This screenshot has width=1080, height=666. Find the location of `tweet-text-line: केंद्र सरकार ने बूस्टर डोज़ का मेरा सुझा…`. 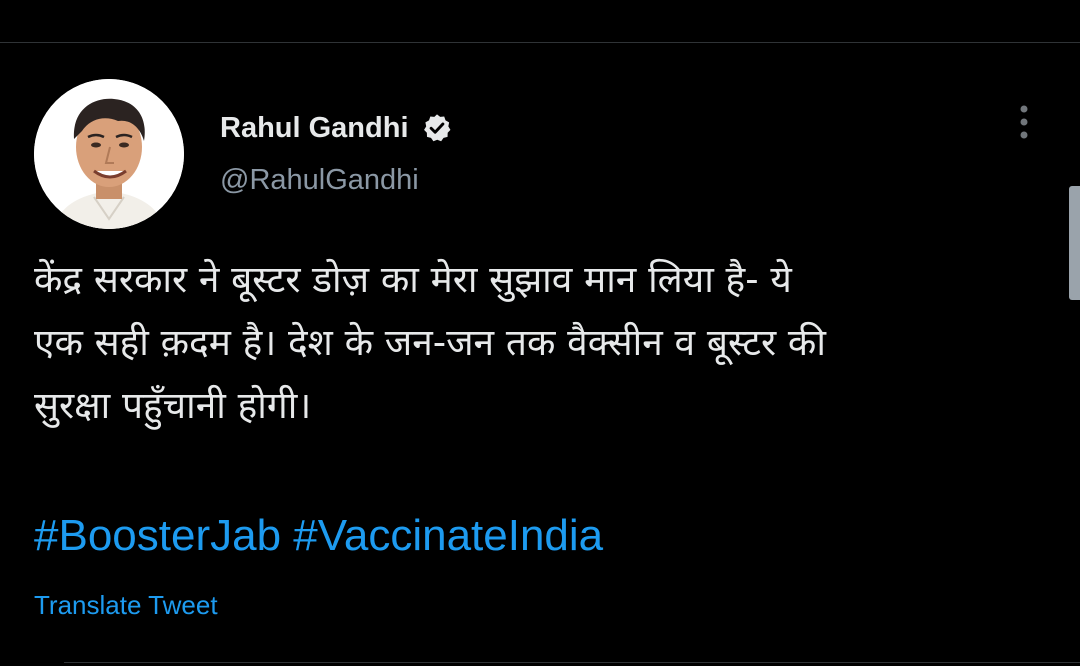

tweet-text-line: केंद्र सरकार ने बूस्टर डोज़ का मेरा सुझा… is located at coordinates (413, 279).